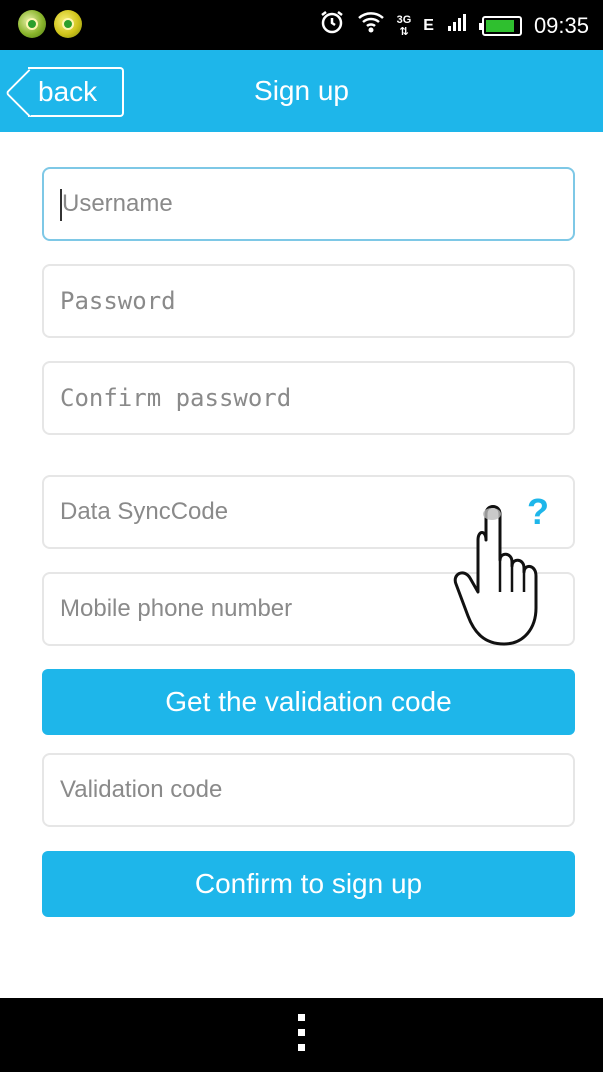  What do you see at coordinates (68, 91) in the screenshot?
I see `back-button-label: back` at bounding box center [68, 91].